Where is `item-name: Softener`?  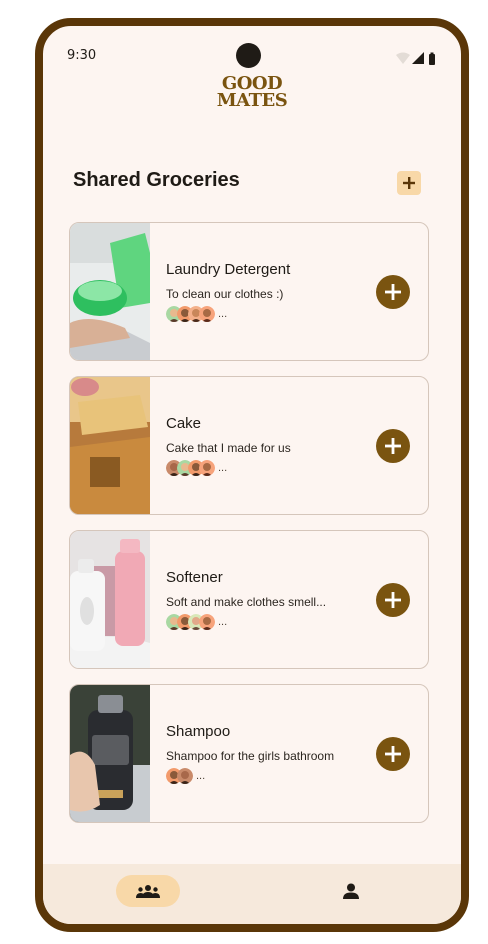
item-name: Softener is located at coordinates (194, 577).